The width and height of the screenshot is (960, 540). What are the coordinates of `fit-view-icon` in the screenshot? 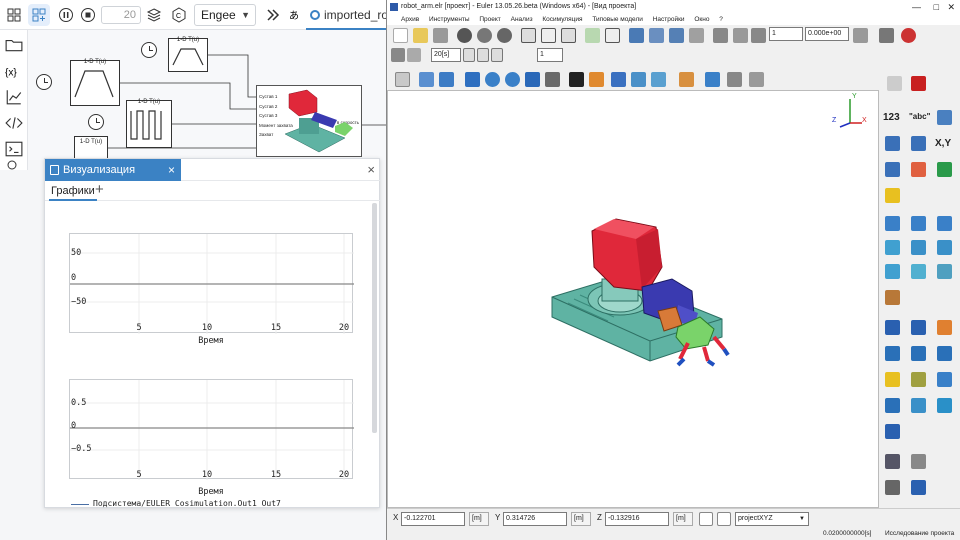 It's located at (426, 79).